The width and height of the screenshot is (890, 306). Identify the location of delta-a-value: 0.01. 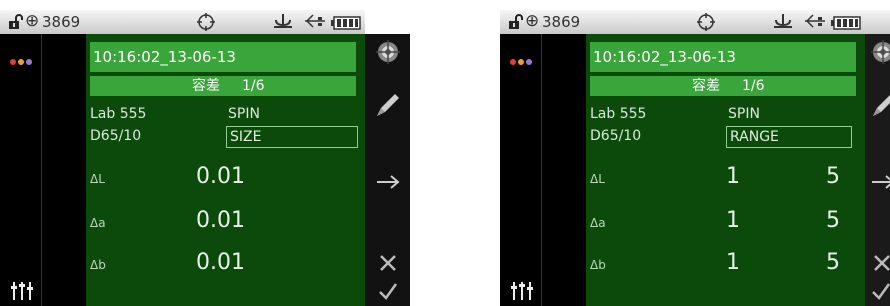
(220, 220).